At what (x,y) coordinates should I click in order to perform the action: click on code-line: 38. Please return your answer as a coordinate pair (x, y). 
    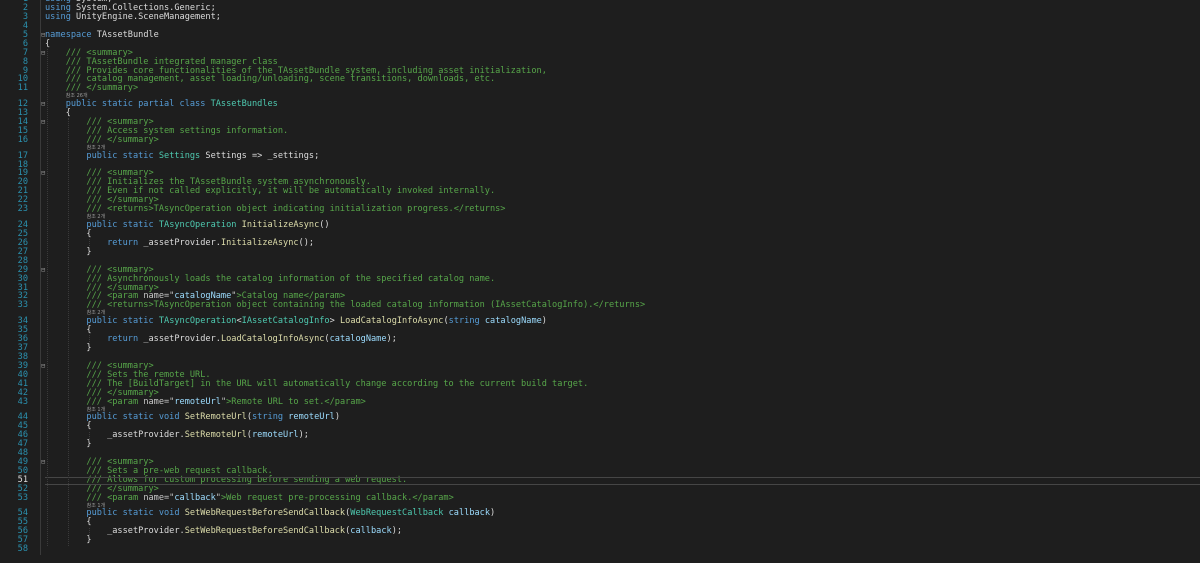
    Looking at the image, I should click on (600, 357).